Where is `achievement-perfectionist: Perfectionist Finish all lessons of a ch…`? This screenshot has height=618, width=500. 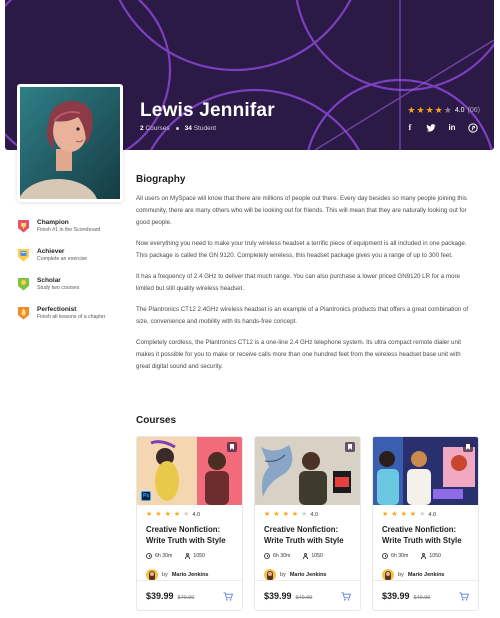
achievement-perfectionist: Perfectionist Finish all lessons of a ch… is located at coordinates (72, 313).